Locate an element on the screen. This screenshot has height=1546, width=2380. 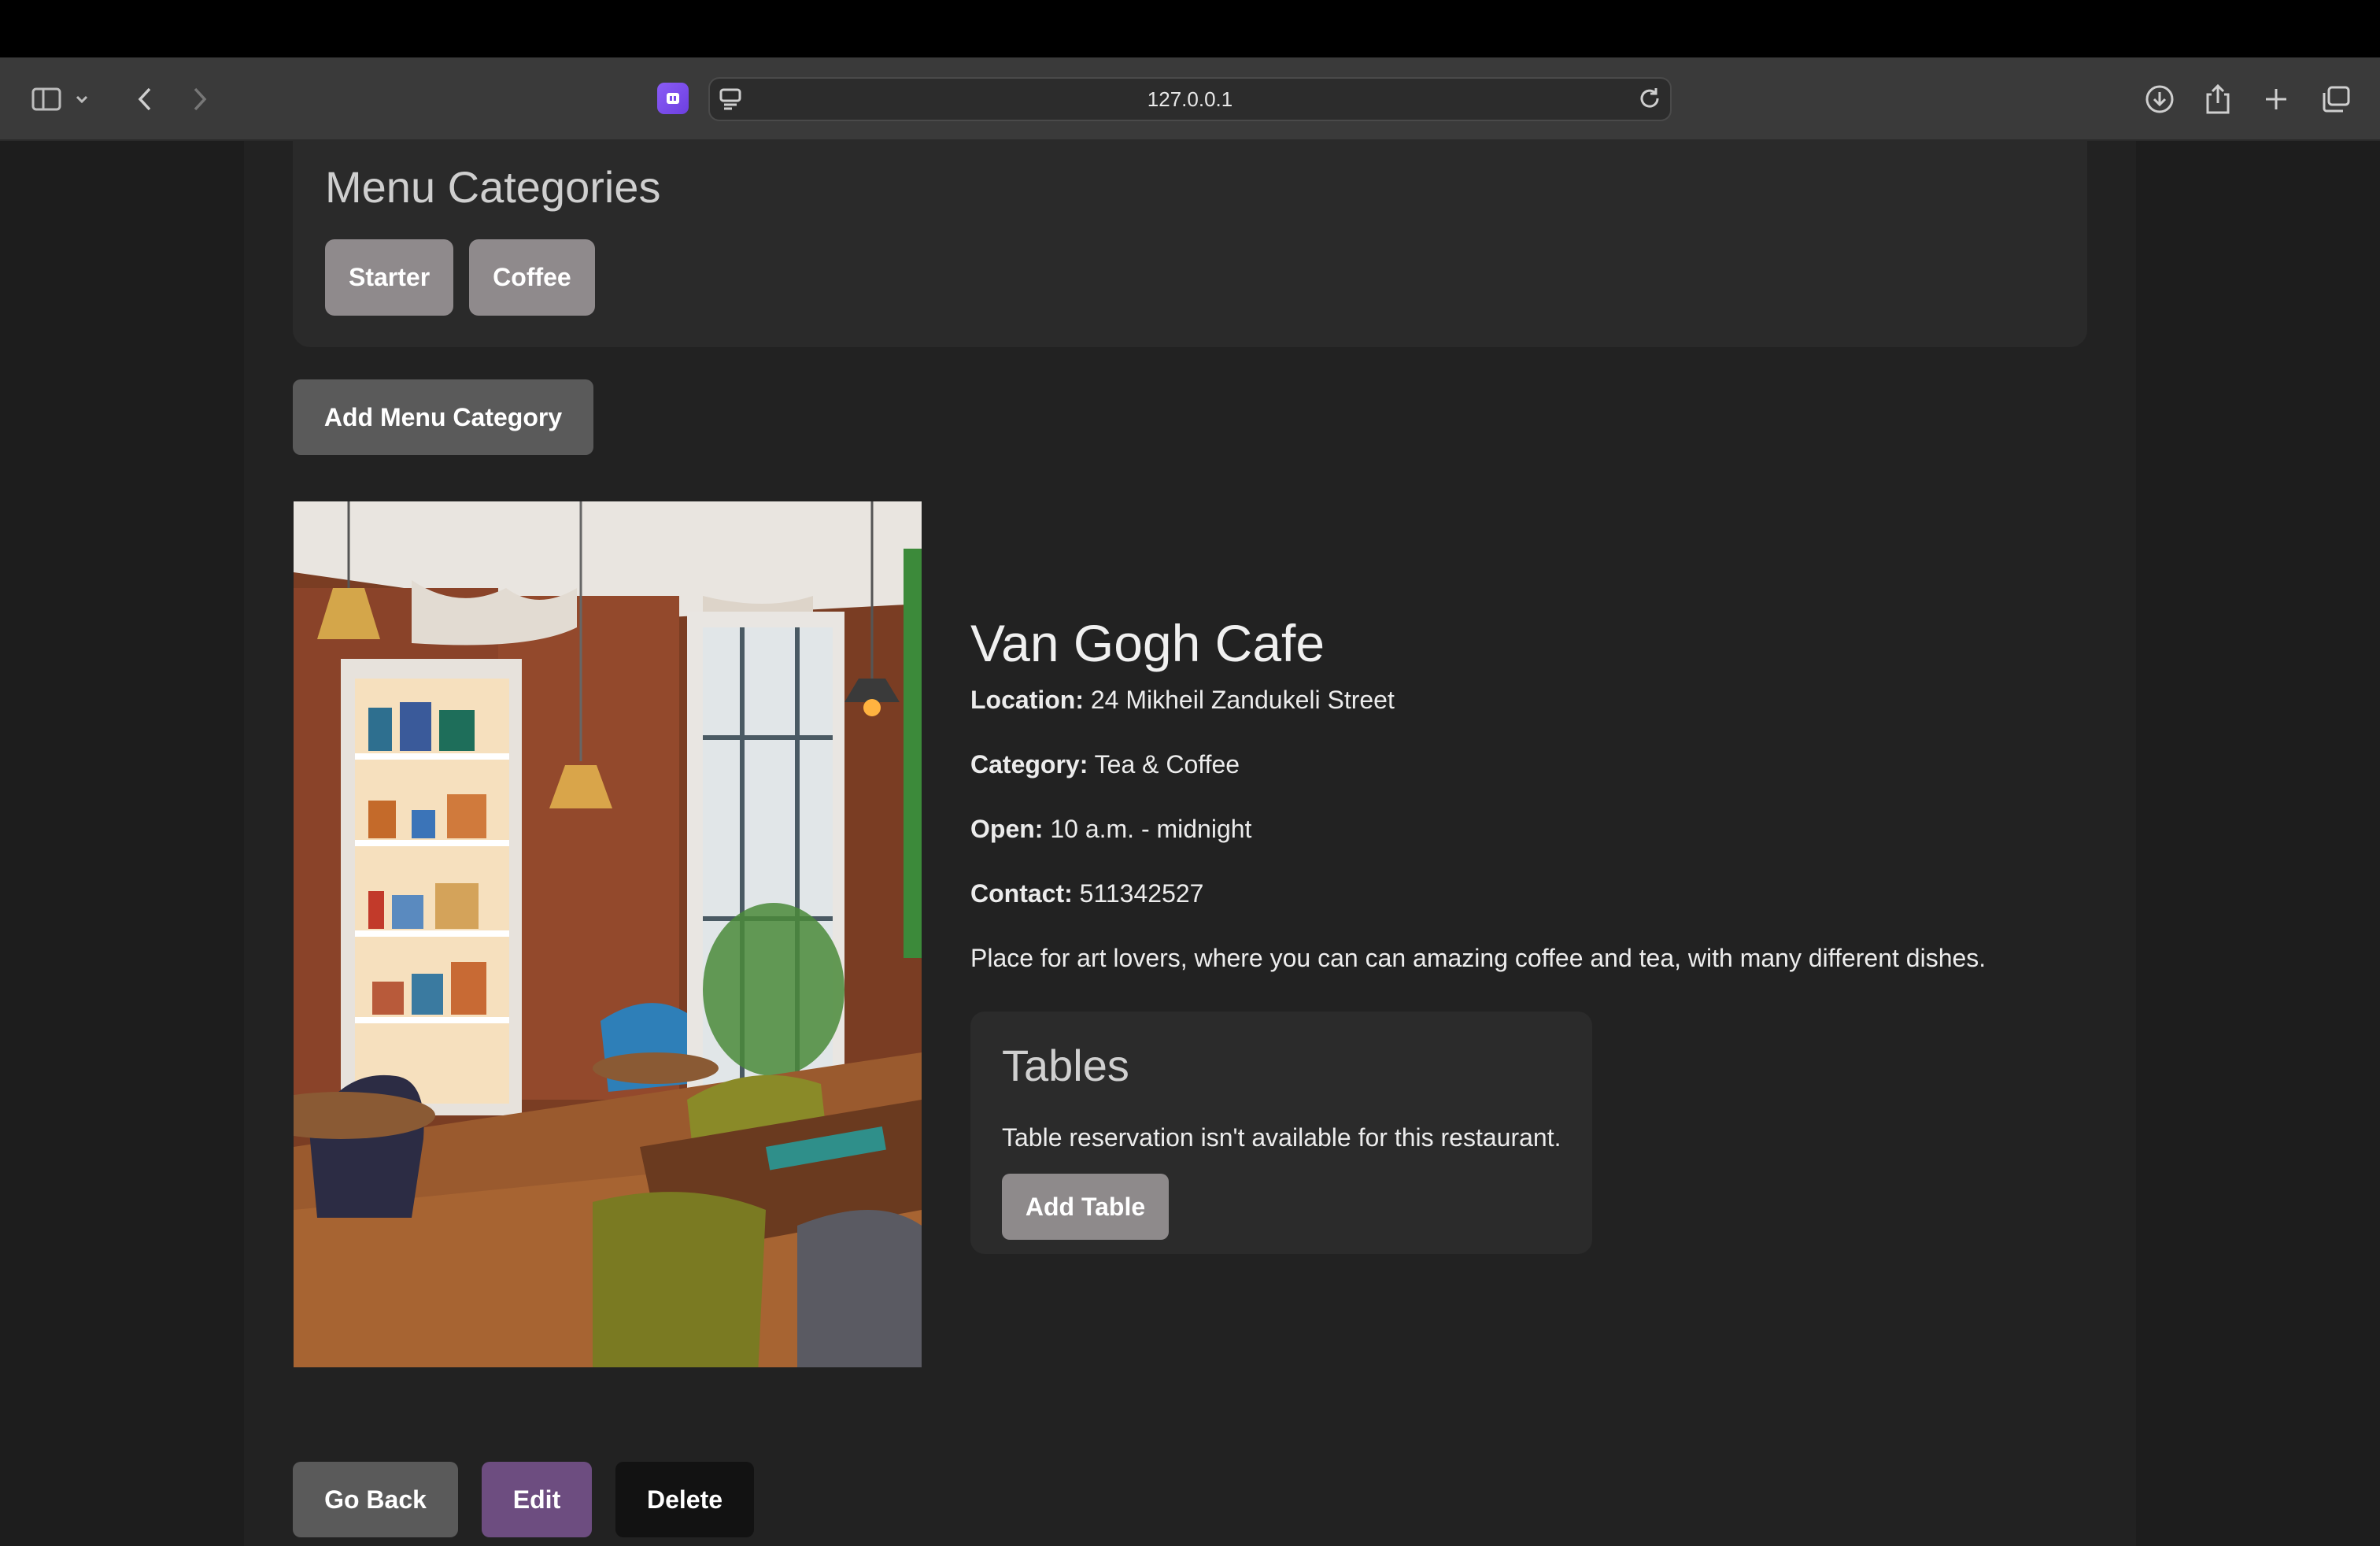
share-icon is located at coordinates (2218, 99).